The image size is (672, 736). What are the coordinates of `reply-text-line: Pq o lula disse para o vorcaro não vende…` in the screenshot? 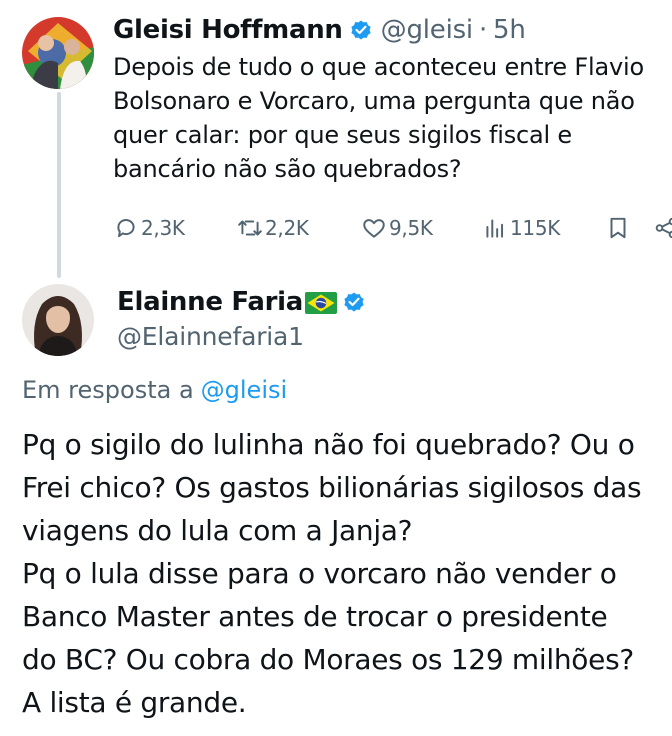 It's located at (319, 573).